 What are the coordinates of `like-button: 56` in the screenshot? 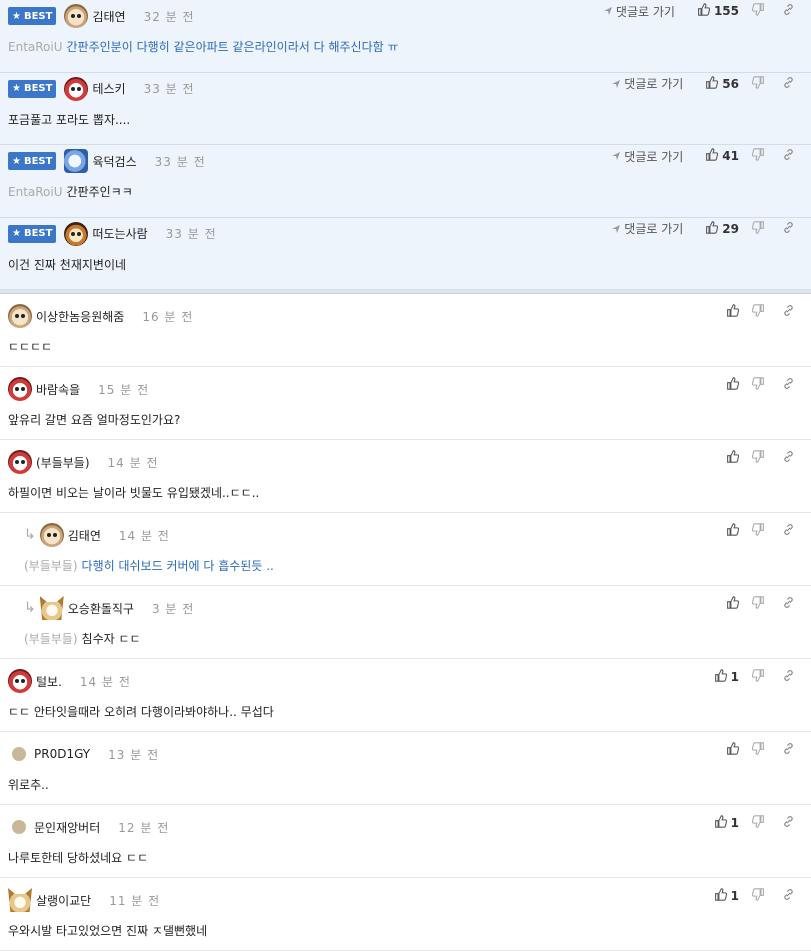 It's located at (722, 83).